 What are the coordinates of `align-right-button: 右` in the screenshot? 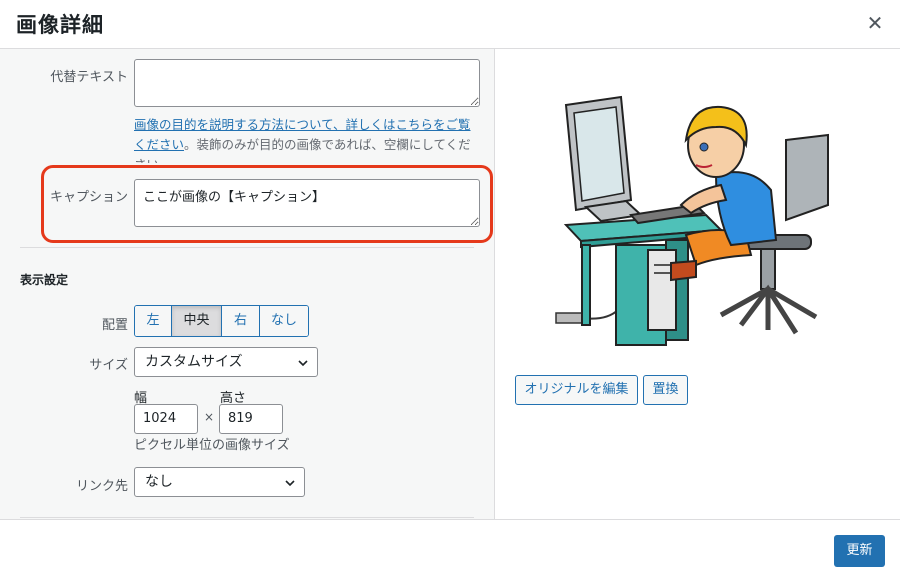 It's located at (241, 321).